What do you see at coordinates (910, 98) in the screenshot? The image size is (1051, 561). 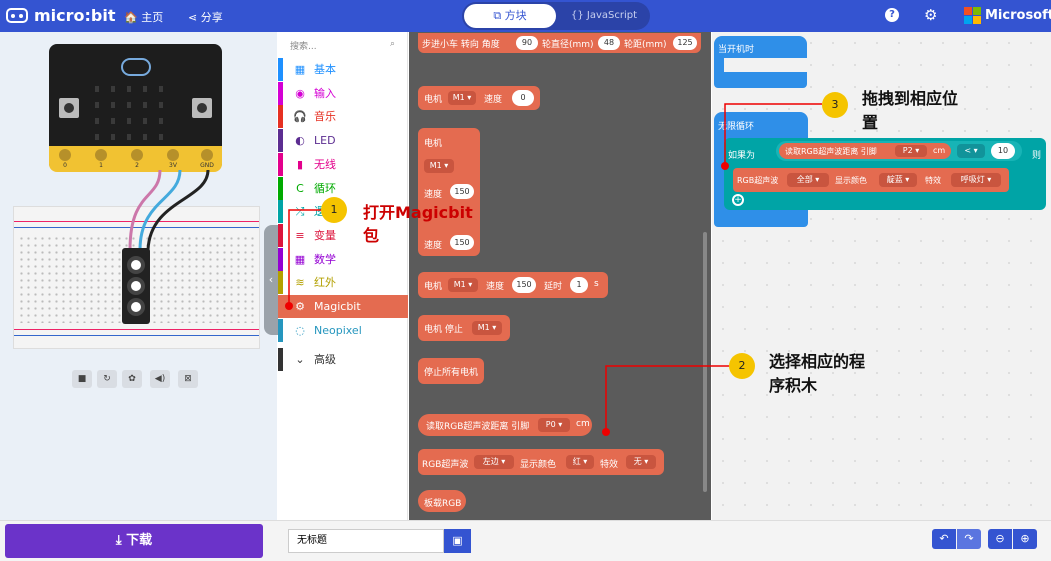 I see `step-3-text: 拖拽到相应位` at bounding box center [910, 98].